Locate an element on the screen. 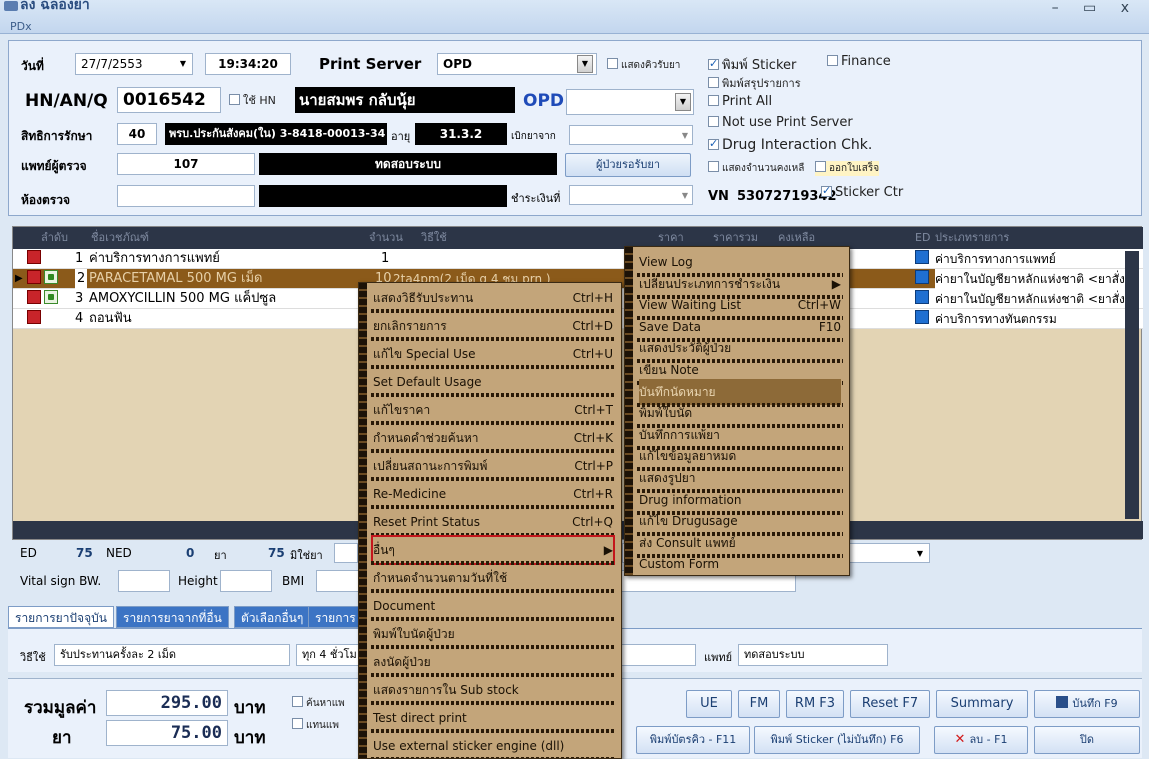 The height and width of the screenshot is (759, 1149). context-menu-item: ยกเลิกรายการ Ctrl+D is located at coordinates (493, 327).